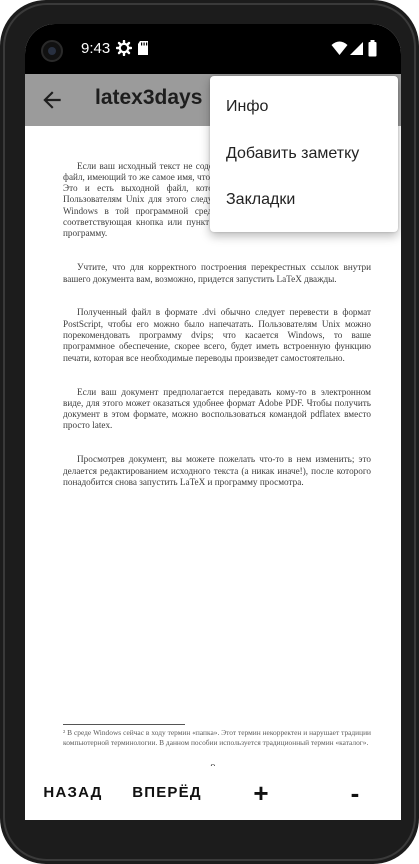 The width and height of the screenshot is (419, 864). Describe the element at coordinates (52, 51) in the screenshot. I see `front-camera` at that location.